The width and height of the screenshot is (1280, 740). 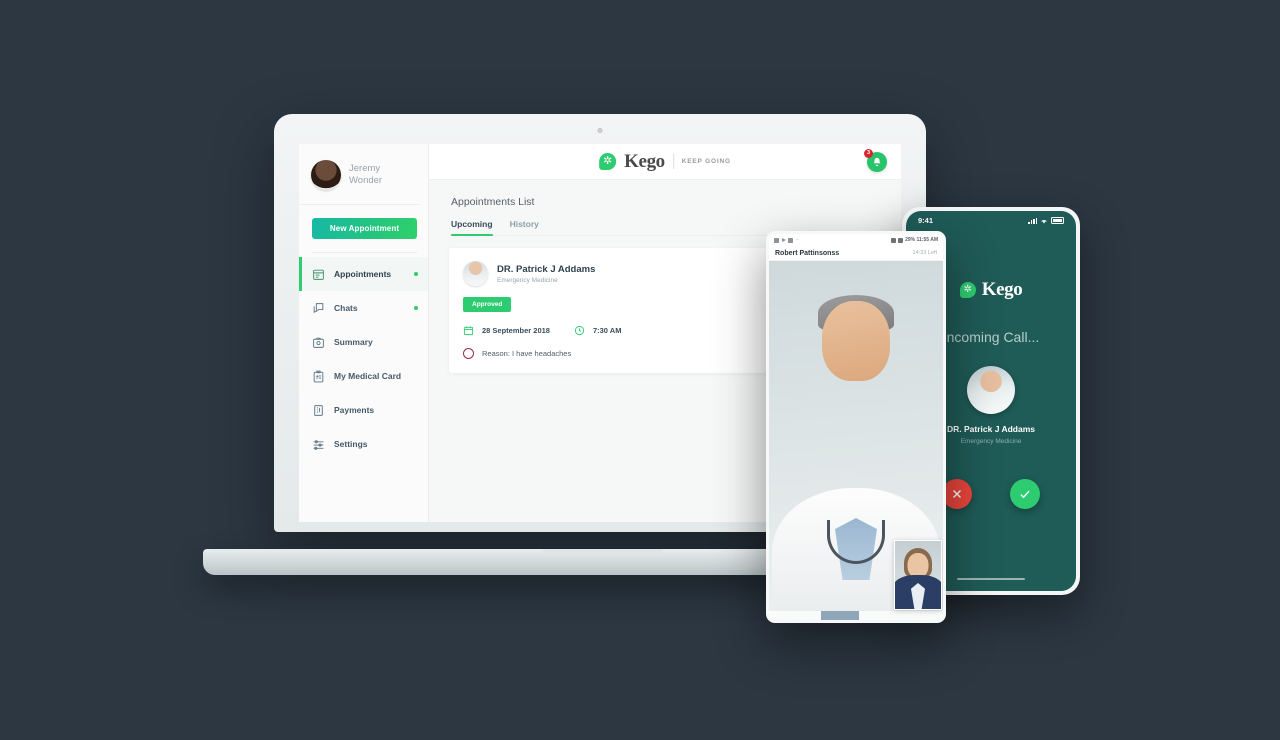 I want to click on laptop-base-notch, so click(x=603, y=552).